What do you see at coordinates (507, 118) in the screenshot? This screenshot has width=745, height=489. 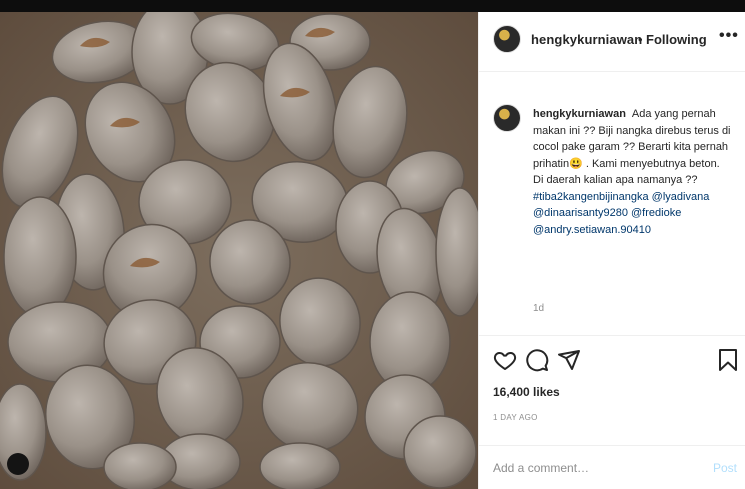 I see `caption-avatar` at bounding box center [507, 118].